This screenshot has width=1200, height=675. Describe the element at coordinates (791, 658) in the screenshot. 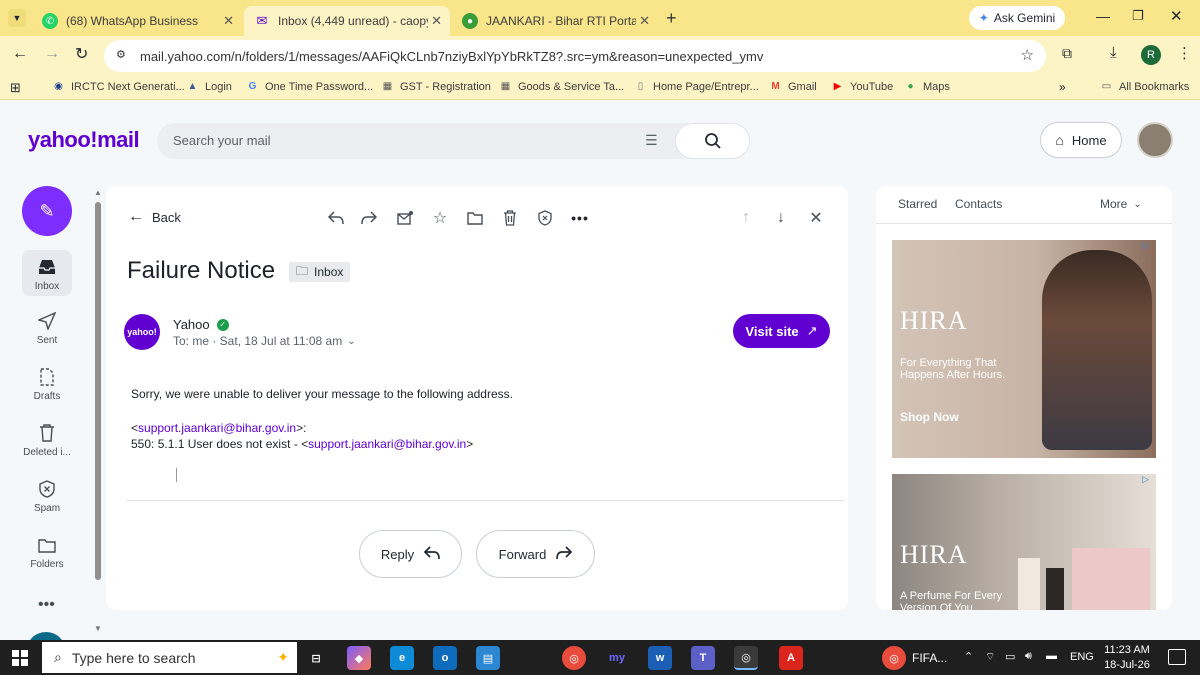

I see `acrobat-icon: A` at that location.